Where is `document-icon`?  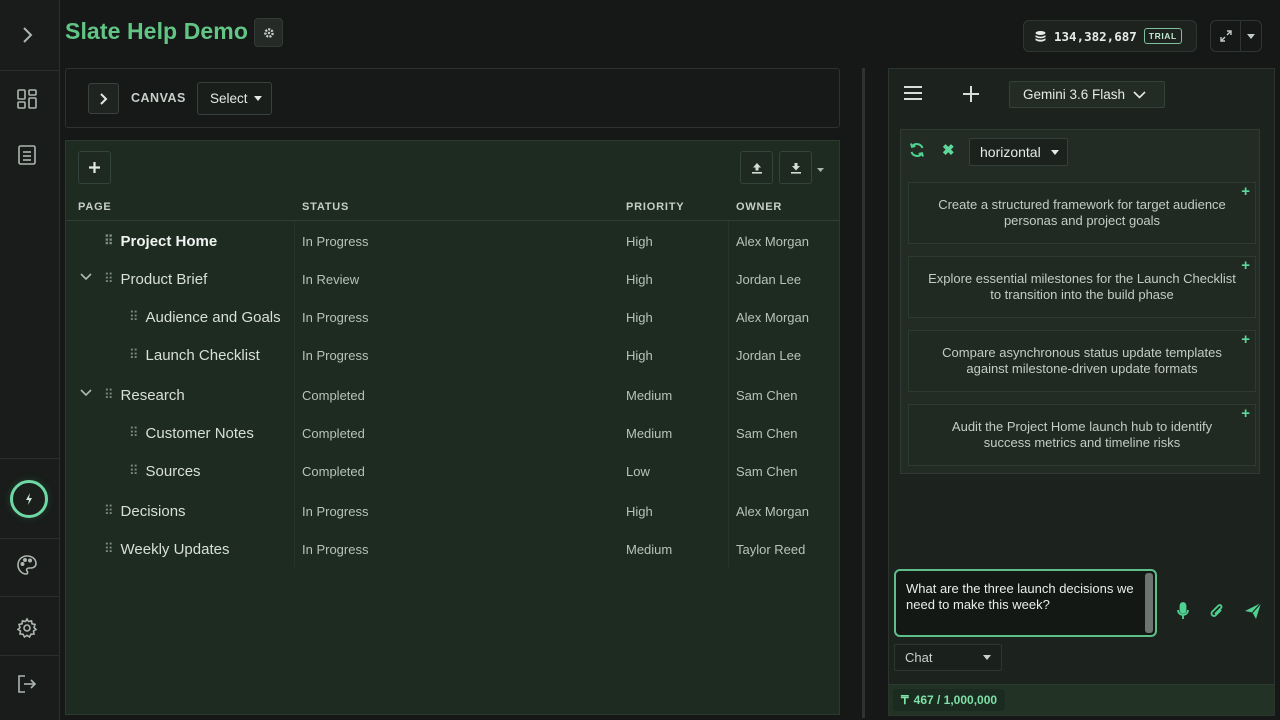
document-icon is located at coordinates (27, 155).